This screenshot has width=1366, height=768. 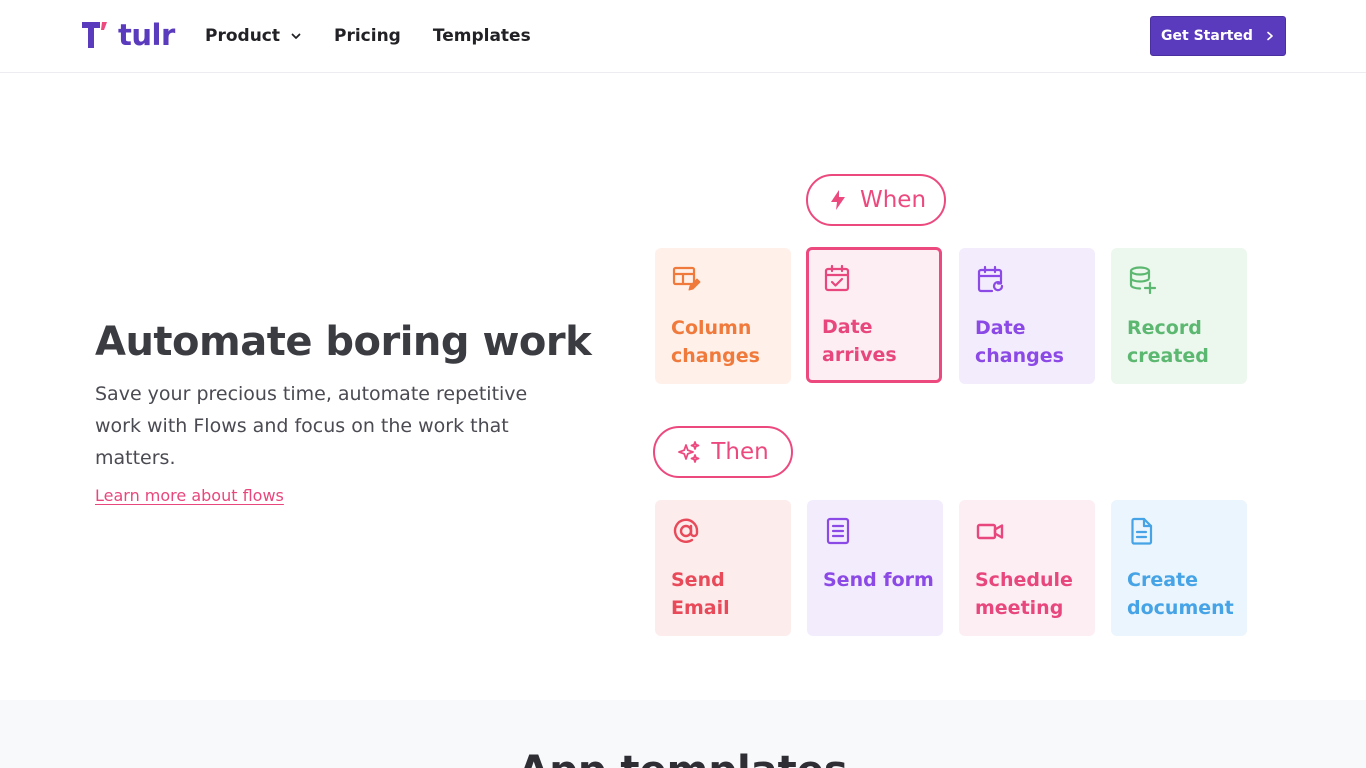 I want to click on trigger-card-date-changes: Date changes, so click(x=1027, y=316).